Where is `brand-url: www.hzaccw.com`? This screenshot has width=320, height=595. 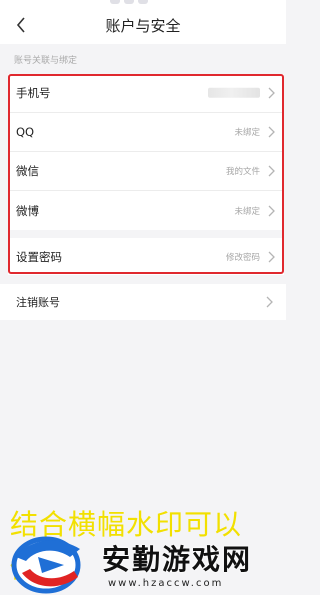
brand-url: www.hzaccw.com is located at coordinates (166, 583).